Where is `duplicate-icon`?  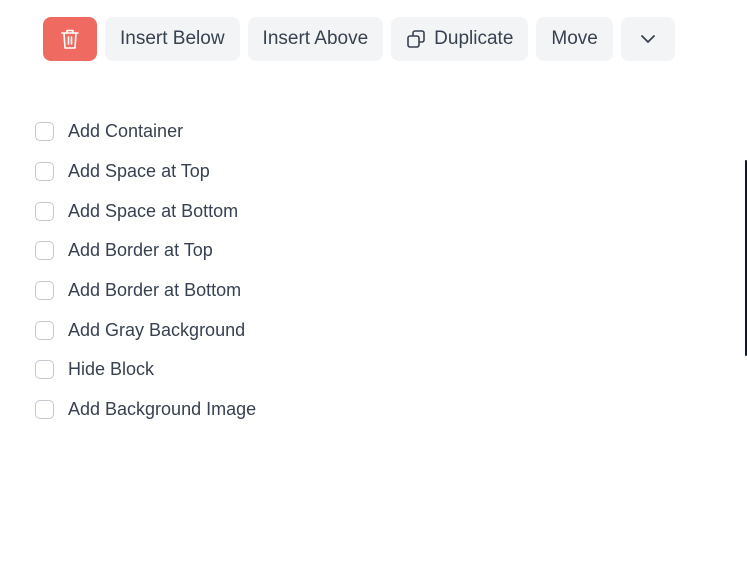
duplicate-icon is located at coordinates (416, 39).